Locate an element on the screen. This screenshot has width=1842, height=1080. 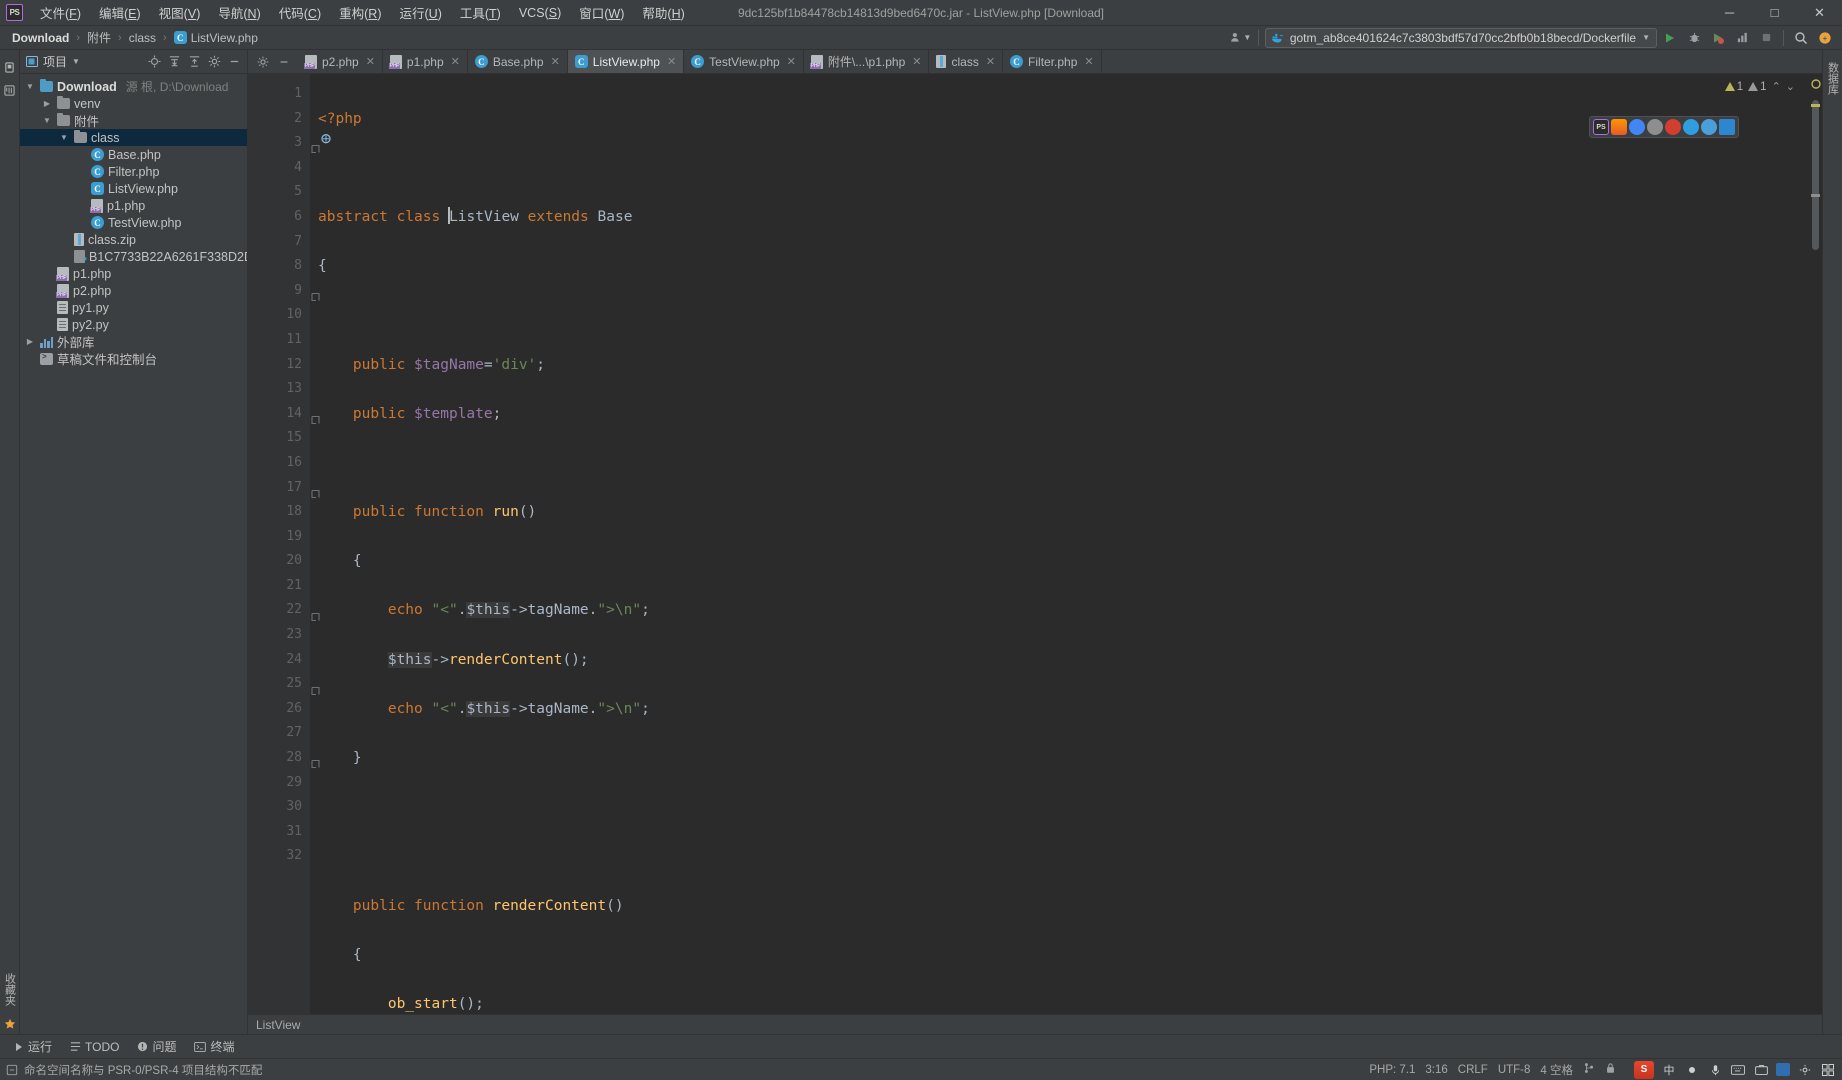
line-number: 1 is located at coordinates (279, 94).